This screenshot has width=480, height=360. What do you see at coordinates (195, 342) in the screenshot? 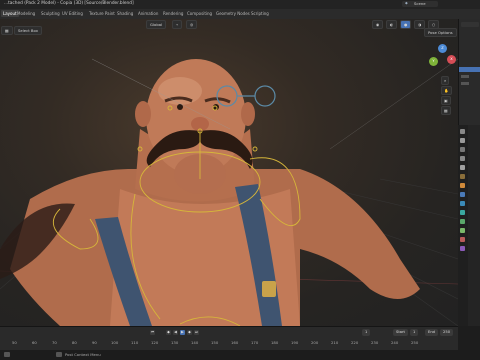
I see `tick-label: 140` at bounding box center [195, 342].